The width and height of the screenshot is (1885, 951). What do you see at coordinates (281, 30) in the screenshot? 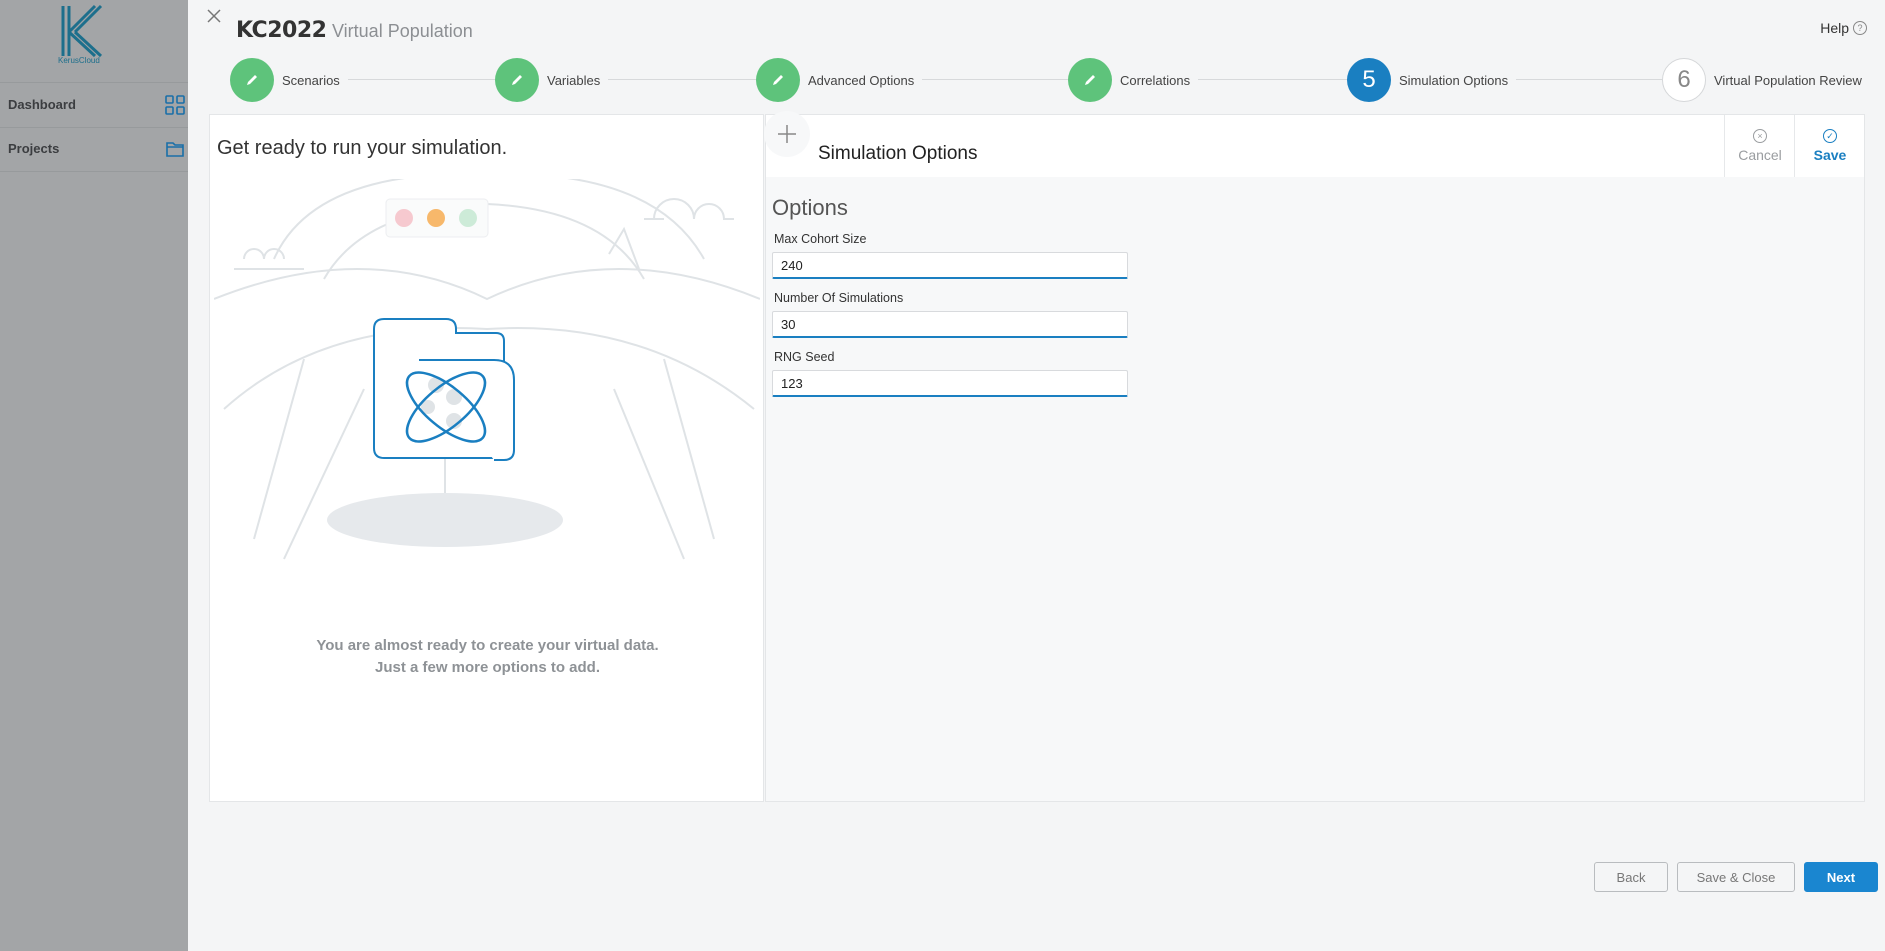
I see `project-title: KC2022` at bounding box center [281, 30].